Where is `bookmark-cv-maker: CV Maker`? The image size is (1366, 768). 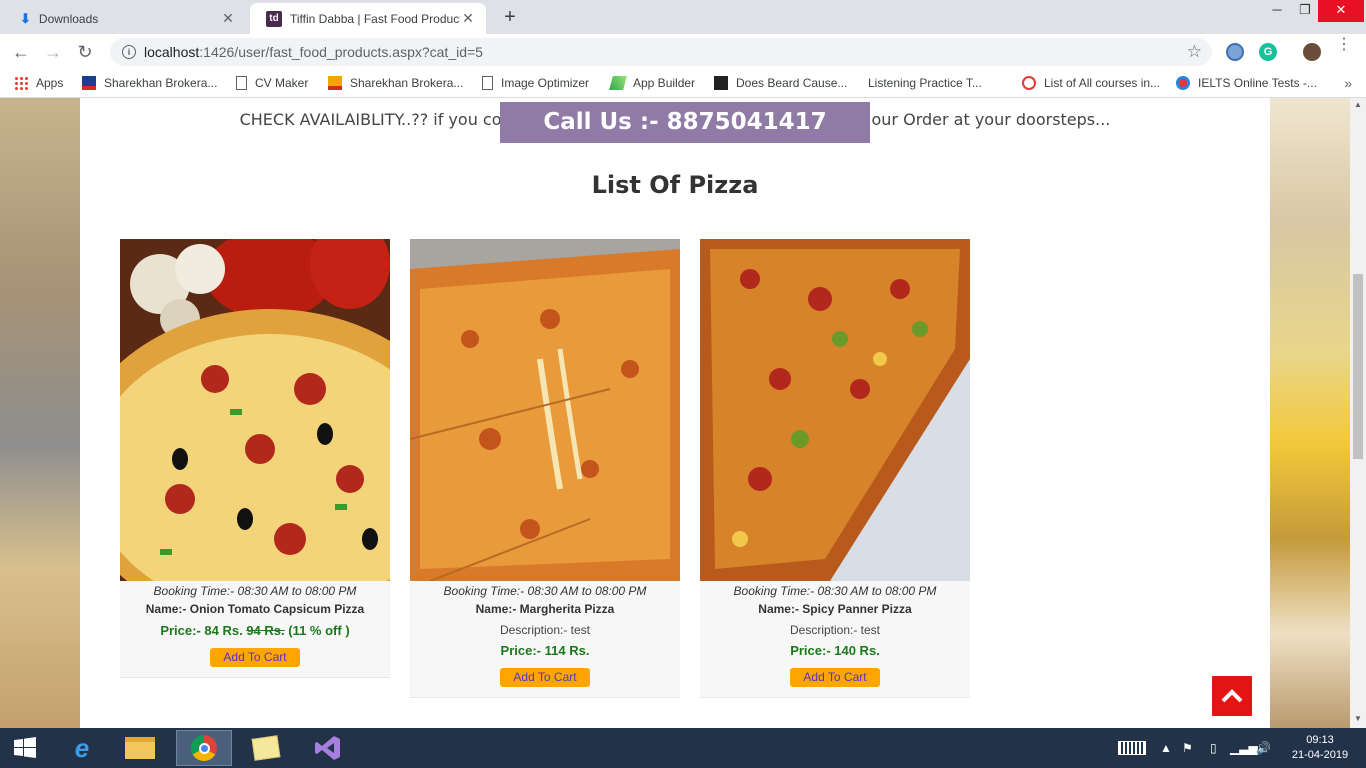 bookmark-cv-maker: CV Maker is located at coordinates (272, 83).